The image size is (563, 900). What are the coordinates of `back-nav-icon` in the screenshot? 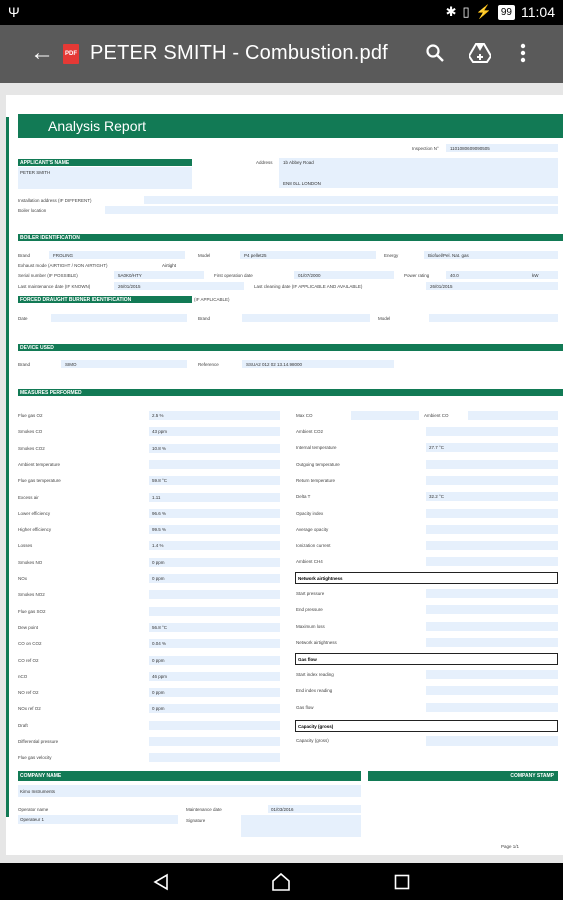 It's located at (161, 882).